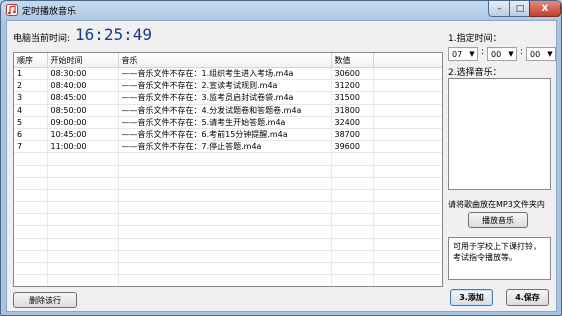 The height and width of the screenshot is (316, 562). What do you see at coordinates (475, 39) in the screenshot?
I see `step1-label: 1.指定时间：` at bounding box center [475, 39].